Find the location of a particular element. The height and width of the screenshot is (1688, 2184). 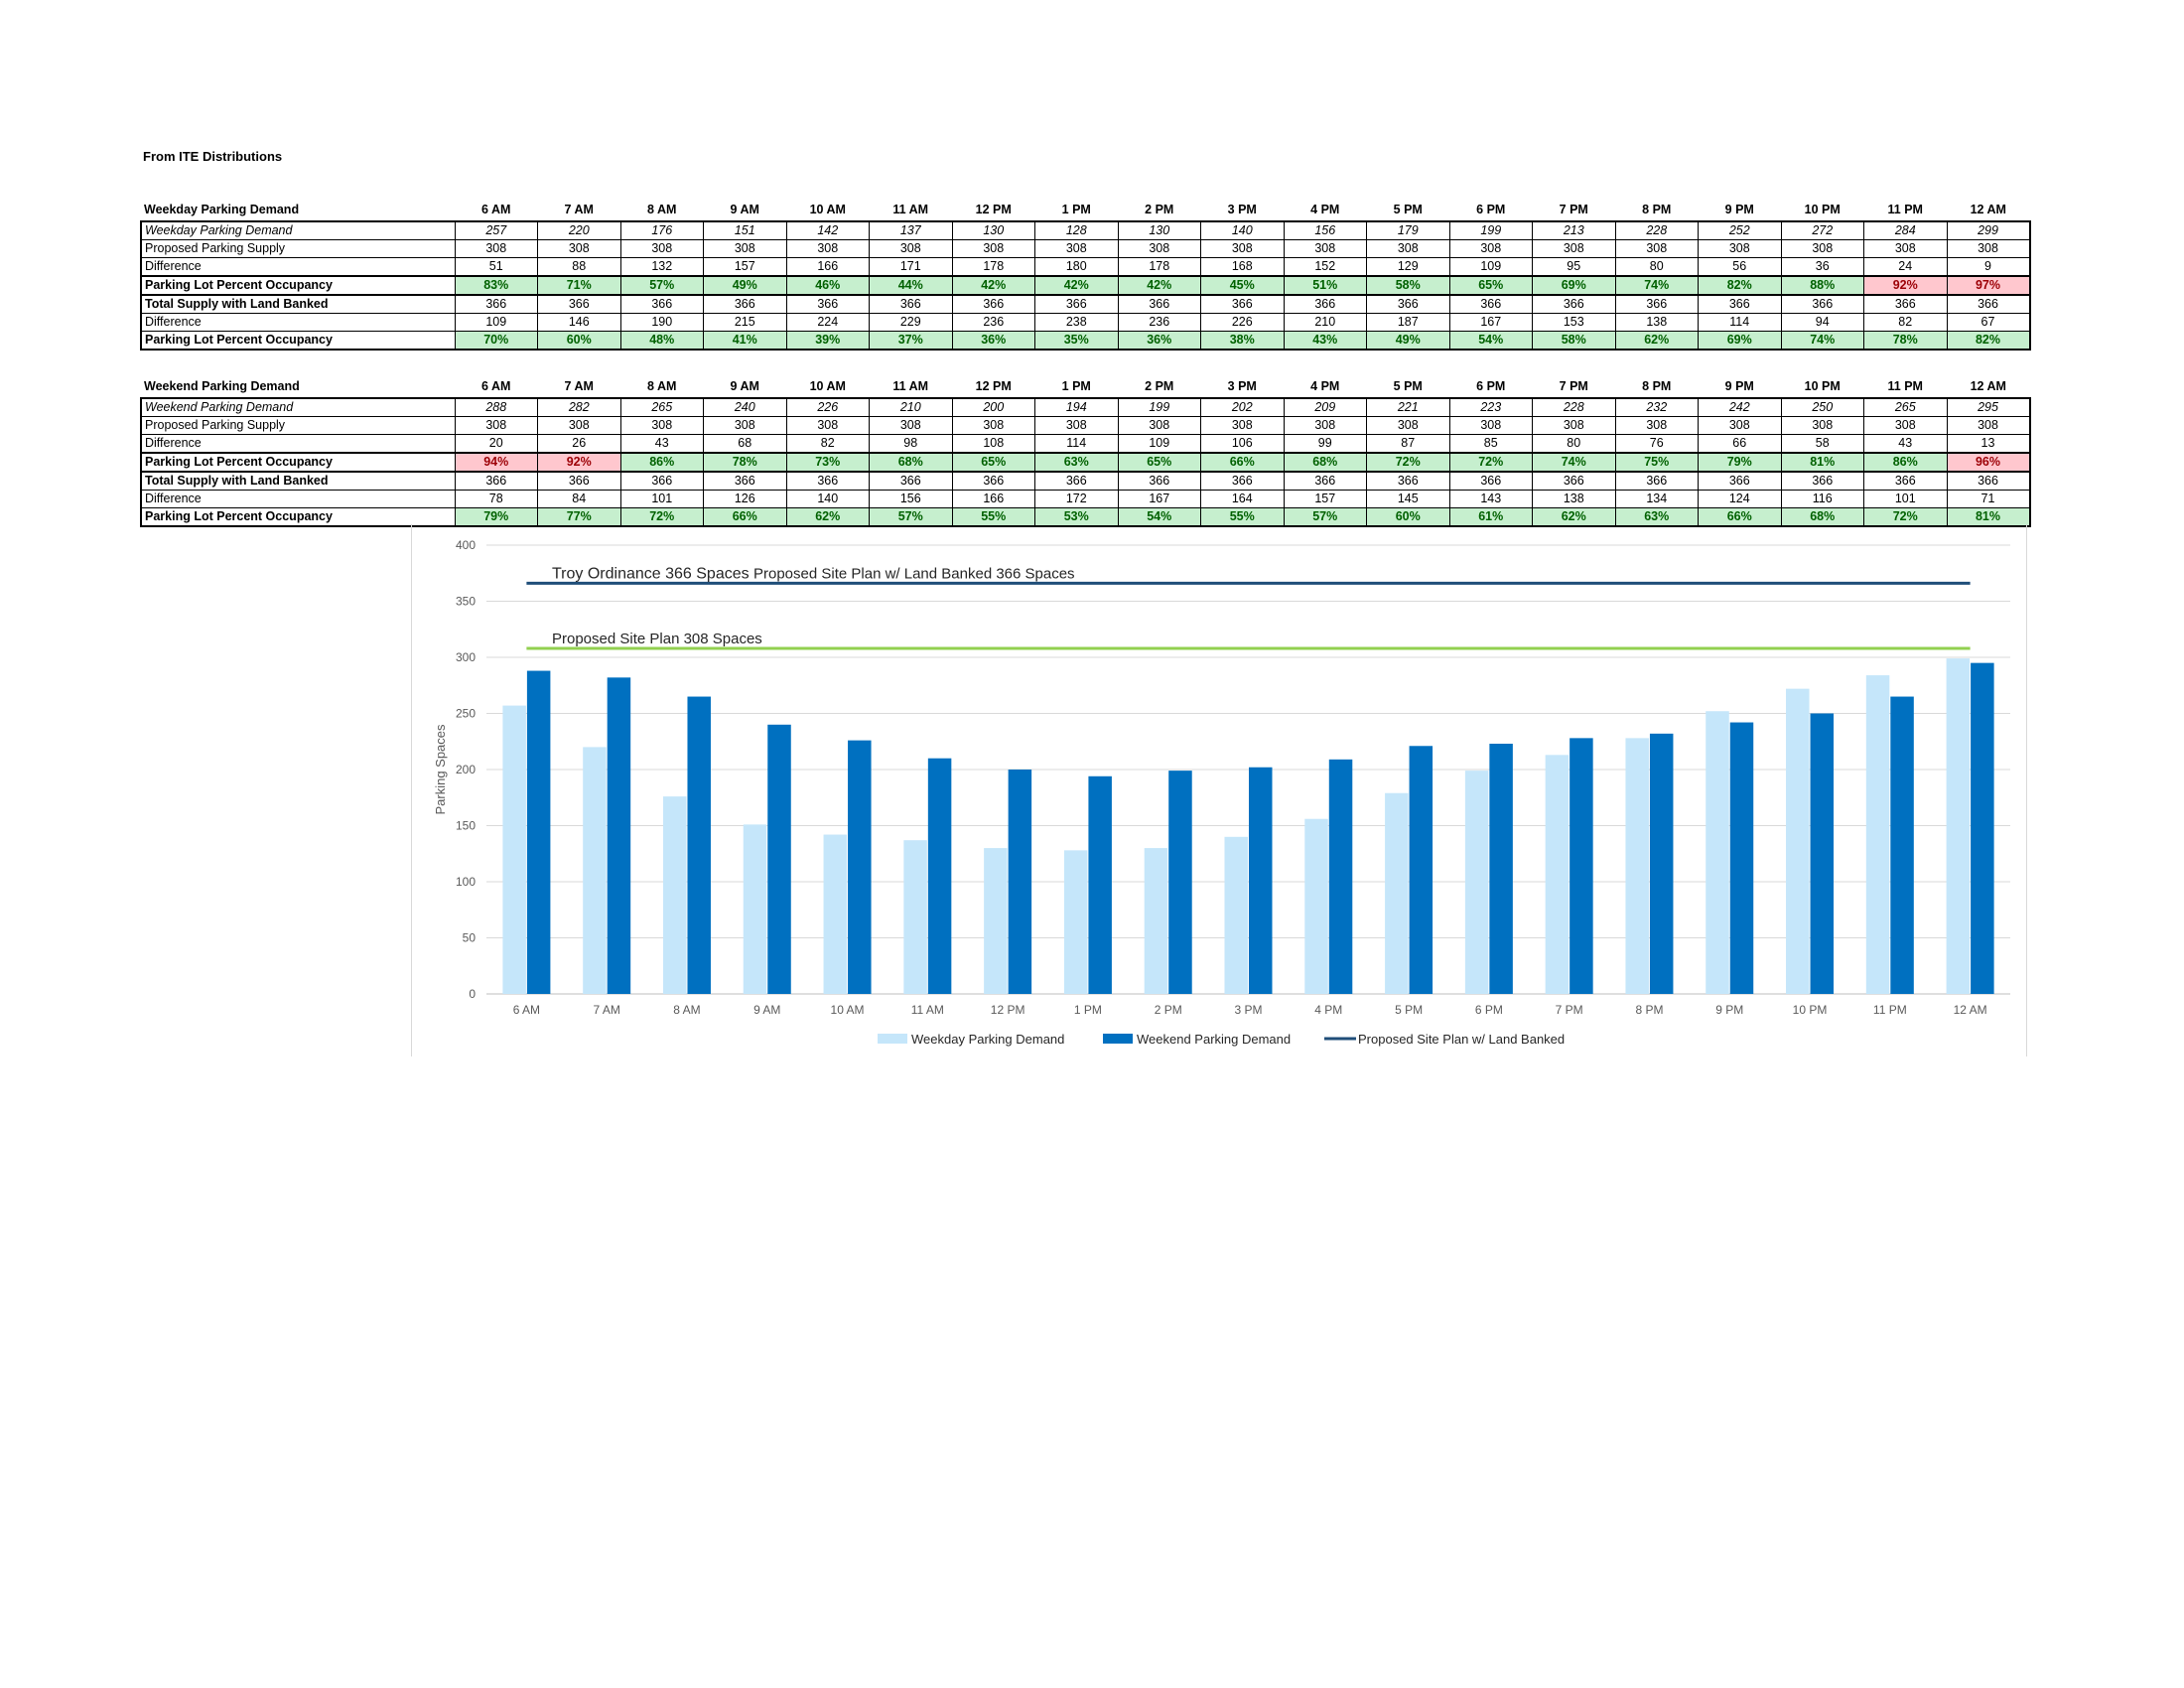

table-cell: 42% is located at coordinates (1159, 285).